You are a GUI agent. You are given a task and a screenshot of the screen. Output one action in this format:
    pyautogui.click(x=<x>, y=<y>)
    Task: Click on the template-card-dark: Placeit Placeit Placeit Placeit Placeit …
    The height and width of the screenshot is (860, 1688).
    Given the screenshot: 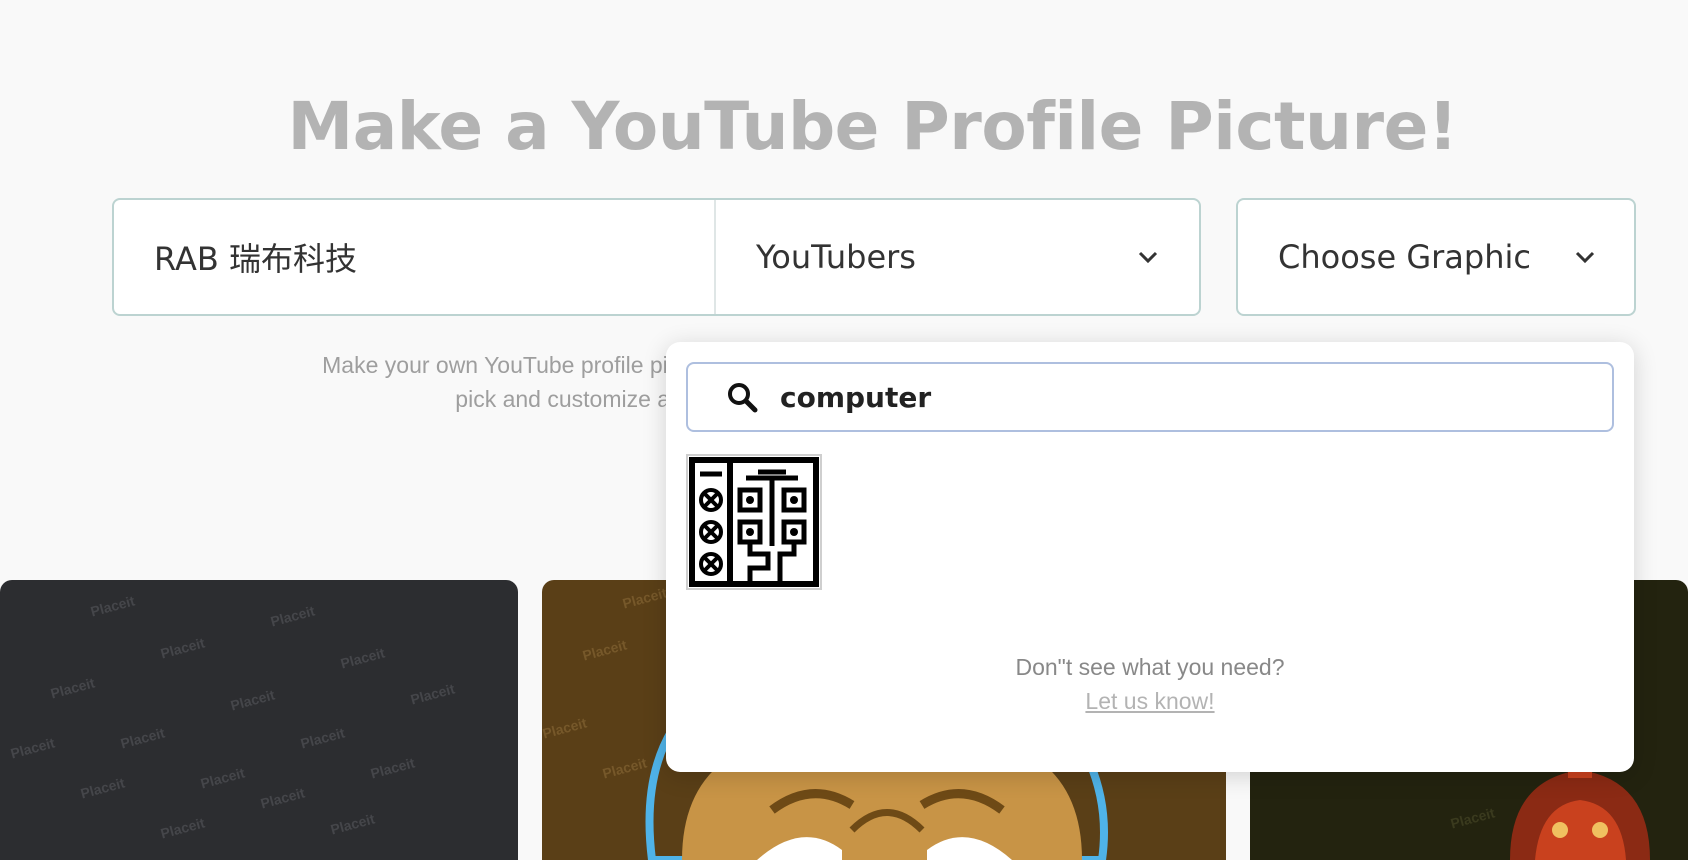 What is the action you would take?
    pyautogui.click(x=259, y=720)
    